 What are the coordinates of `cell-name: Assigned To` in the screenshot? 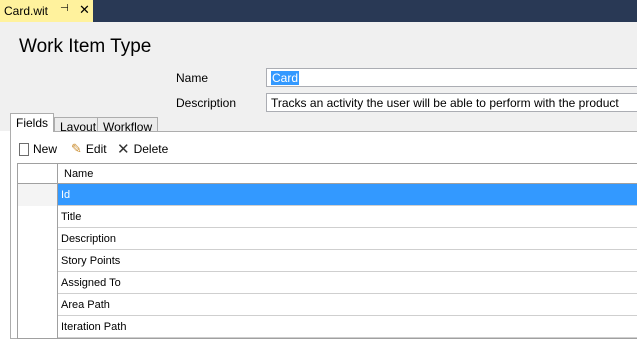 It's located at (91, 283).